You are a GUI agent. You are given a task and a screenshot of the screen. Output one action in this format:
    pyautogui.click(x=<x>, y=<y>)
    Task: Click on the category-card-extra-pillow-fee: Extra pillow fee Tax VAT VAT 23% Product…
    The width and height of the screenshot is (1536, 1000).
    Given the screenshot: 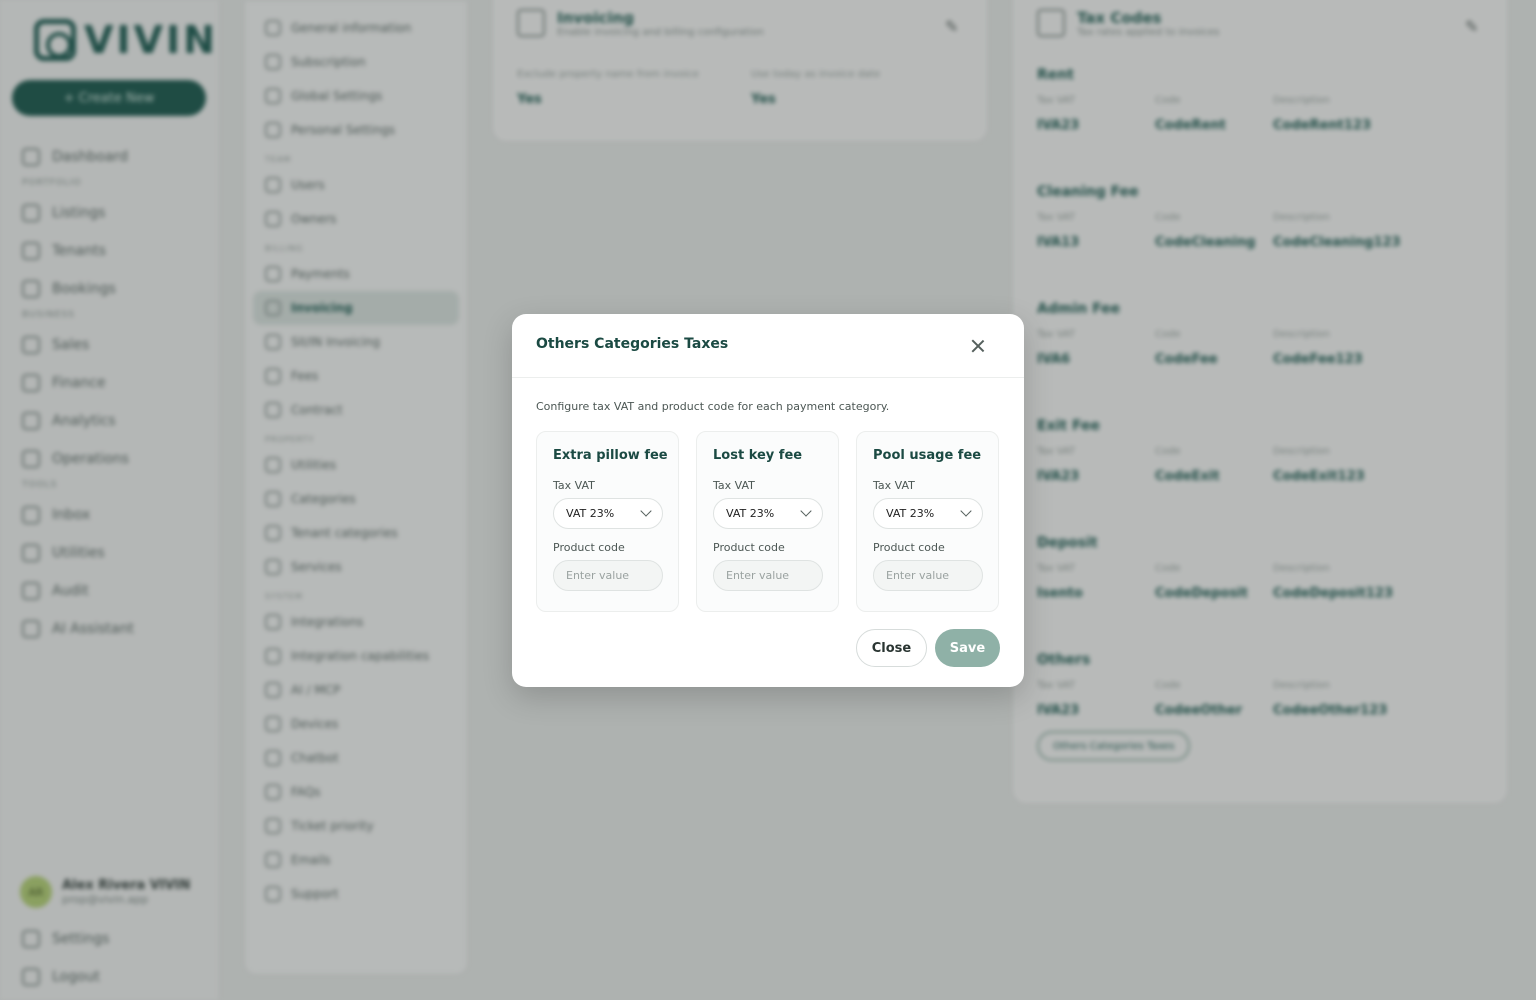 What is the action you would take?
    pyautogui.click(x=607, y=521)
    